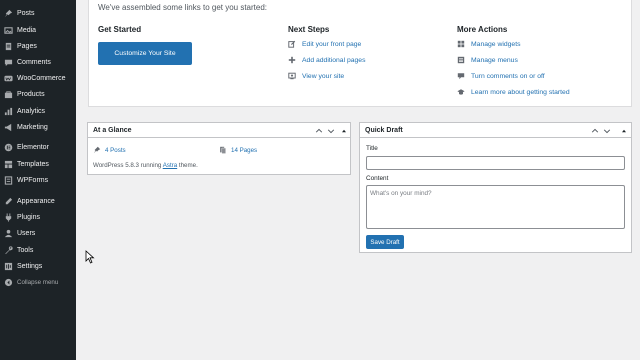 This screenshot has height=360, width=640. I want to click on sidebar-item-woocommerce: WooCommerce, so click(38, 79).